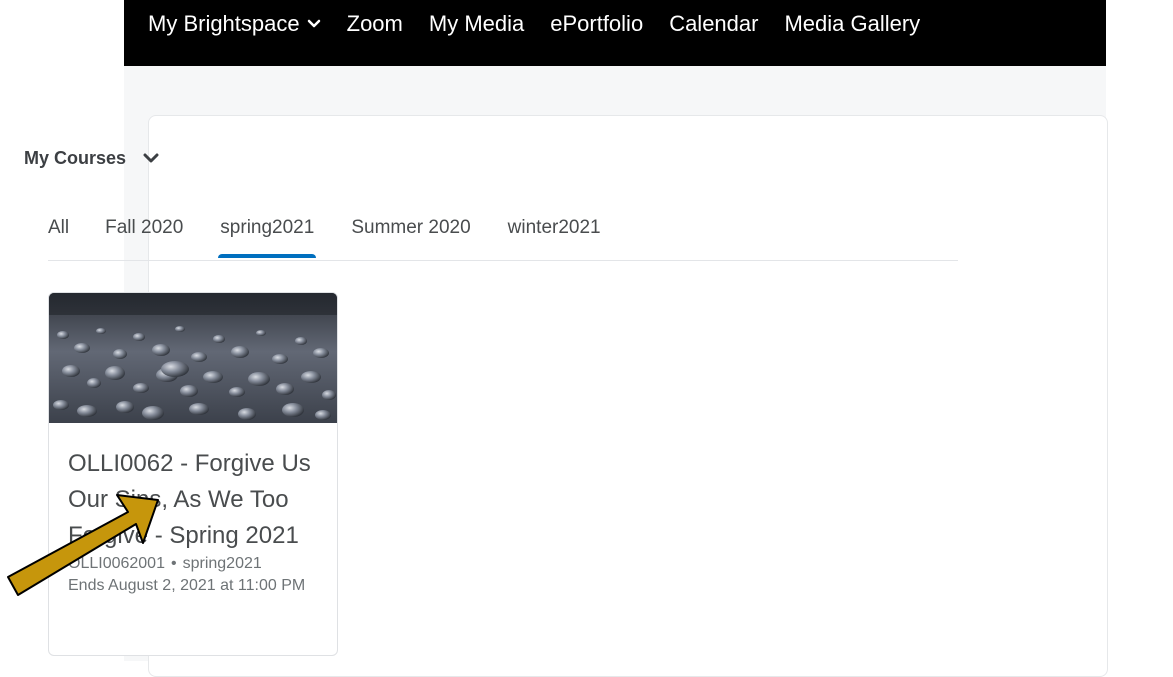 The width and height of the screenshot is (1173, 677). I want to click on arrow-pointer, so click(83, 545).